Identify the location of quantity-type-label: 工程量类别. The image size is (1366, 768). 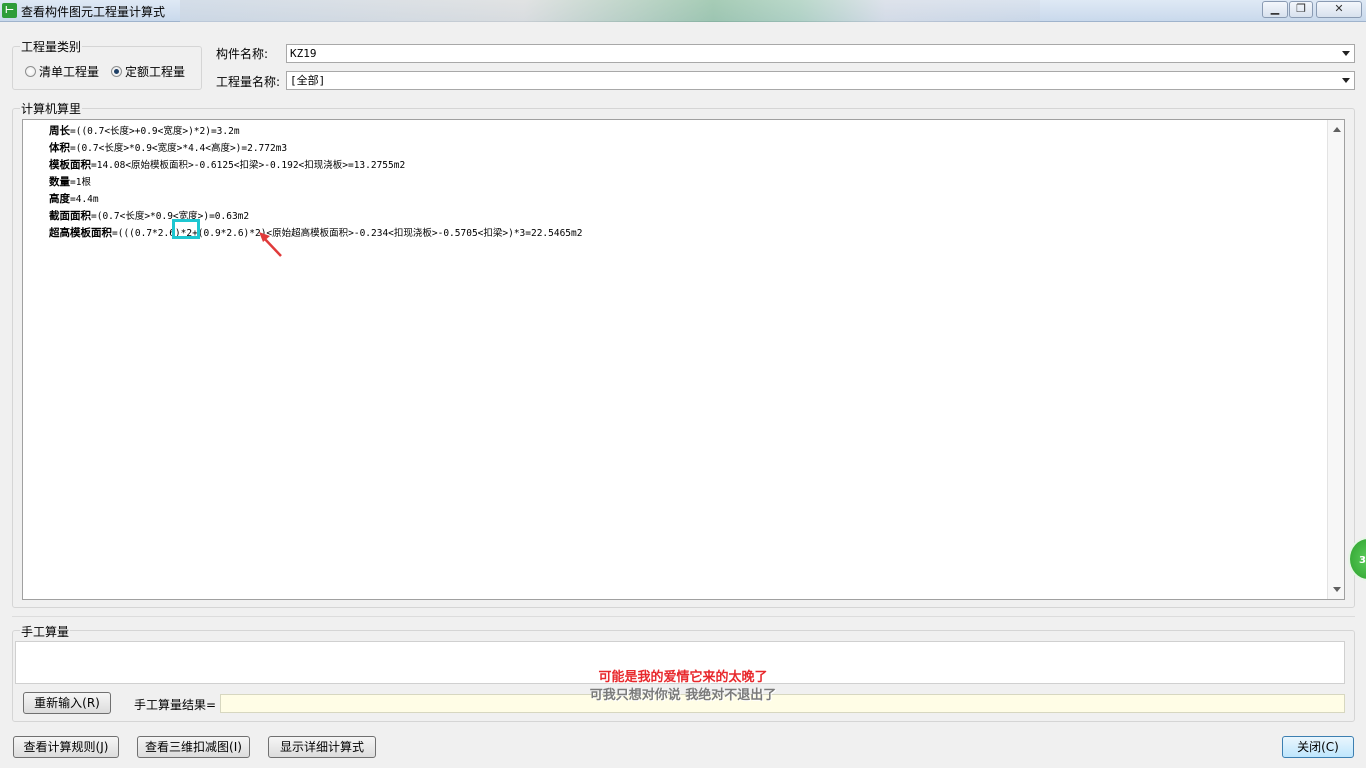
(51, 46).